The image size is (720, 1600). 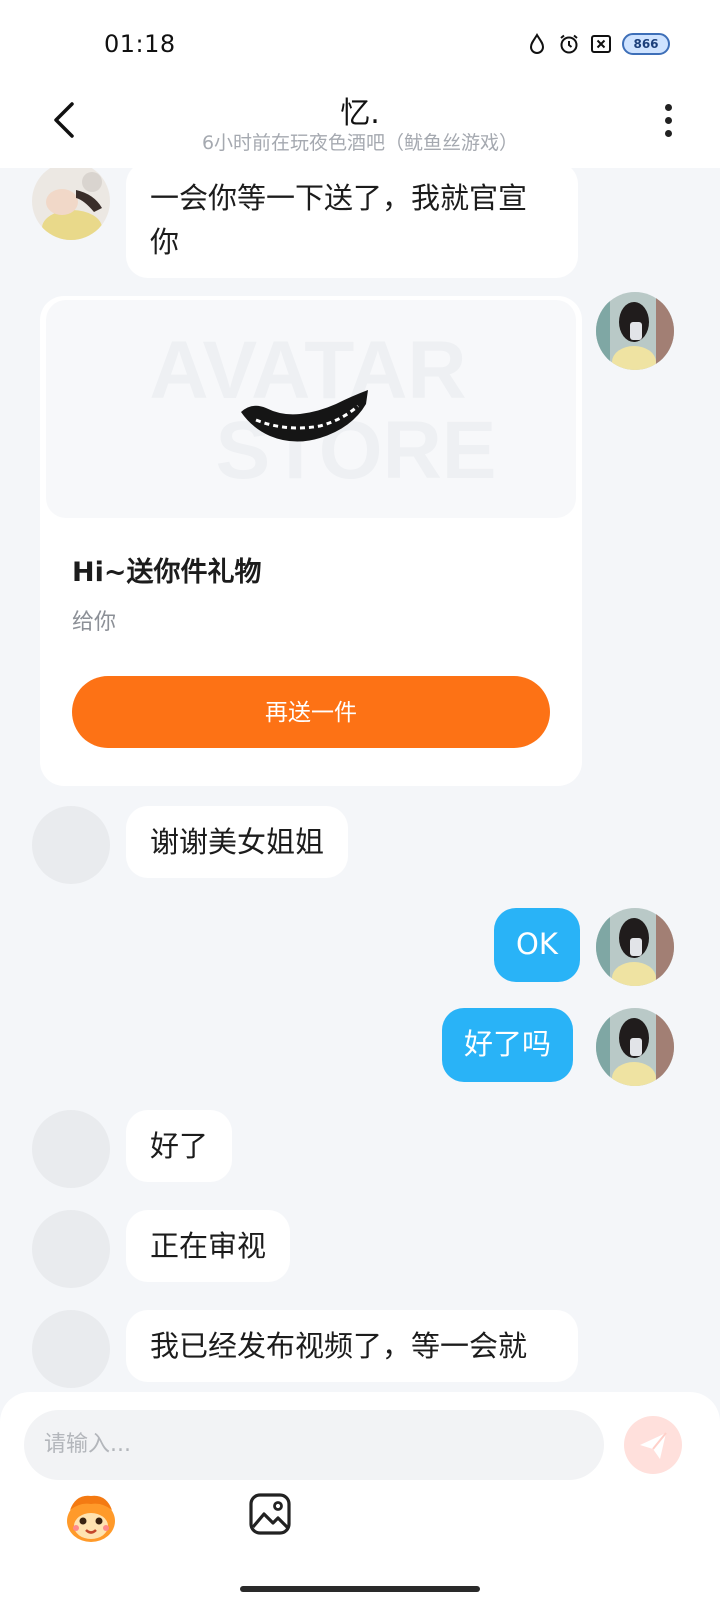 I want to click on message-text: 正在审视, so click(x=208, y=1246).